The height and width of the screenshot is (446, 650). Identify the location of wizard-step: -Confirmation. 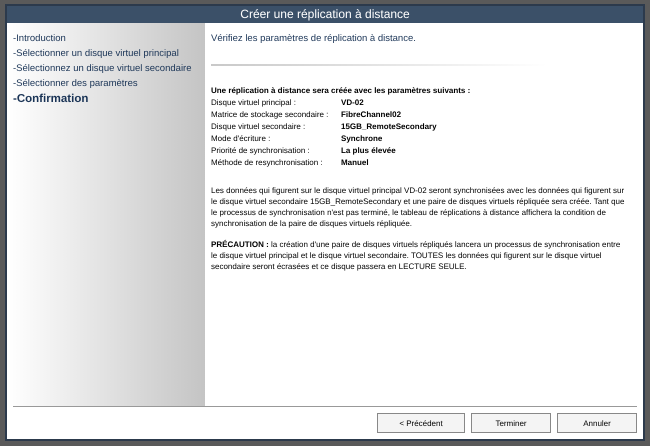
(50, 99).